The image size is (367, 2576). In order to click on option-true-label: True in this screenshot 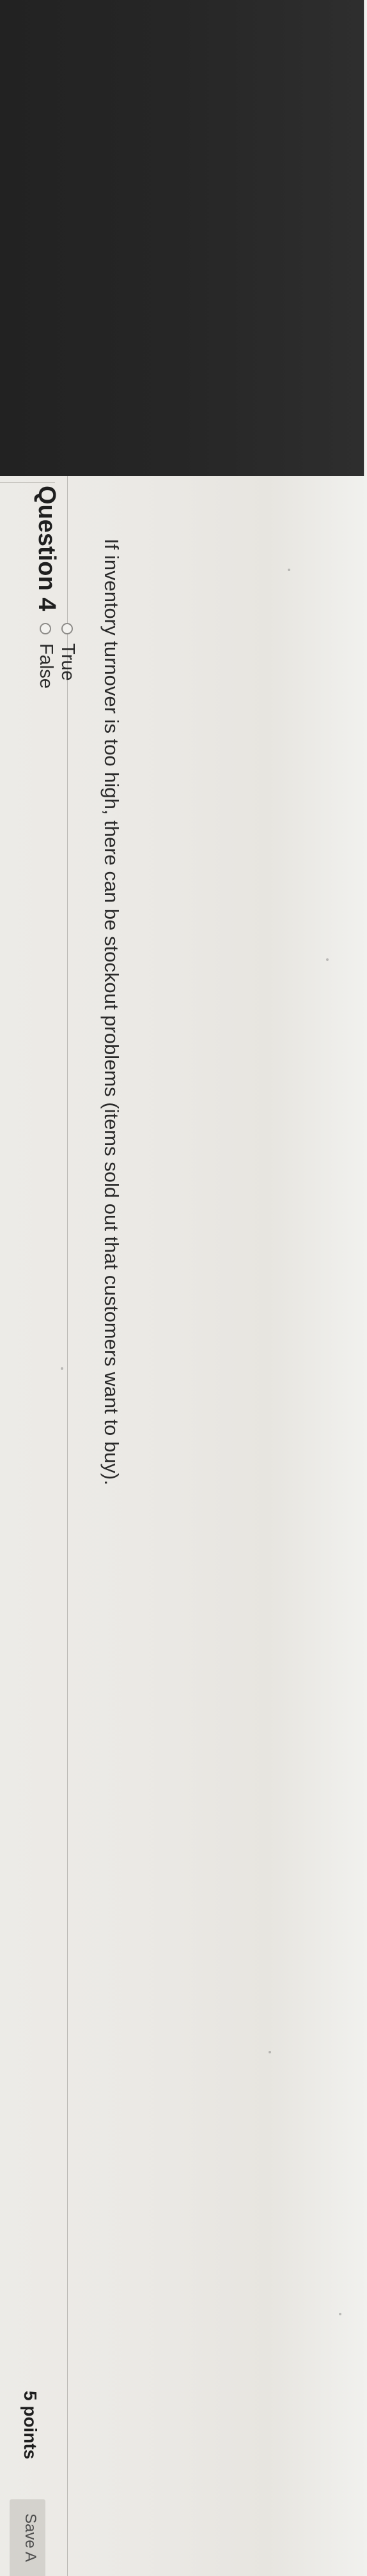, I will do `click(68, 662)`.